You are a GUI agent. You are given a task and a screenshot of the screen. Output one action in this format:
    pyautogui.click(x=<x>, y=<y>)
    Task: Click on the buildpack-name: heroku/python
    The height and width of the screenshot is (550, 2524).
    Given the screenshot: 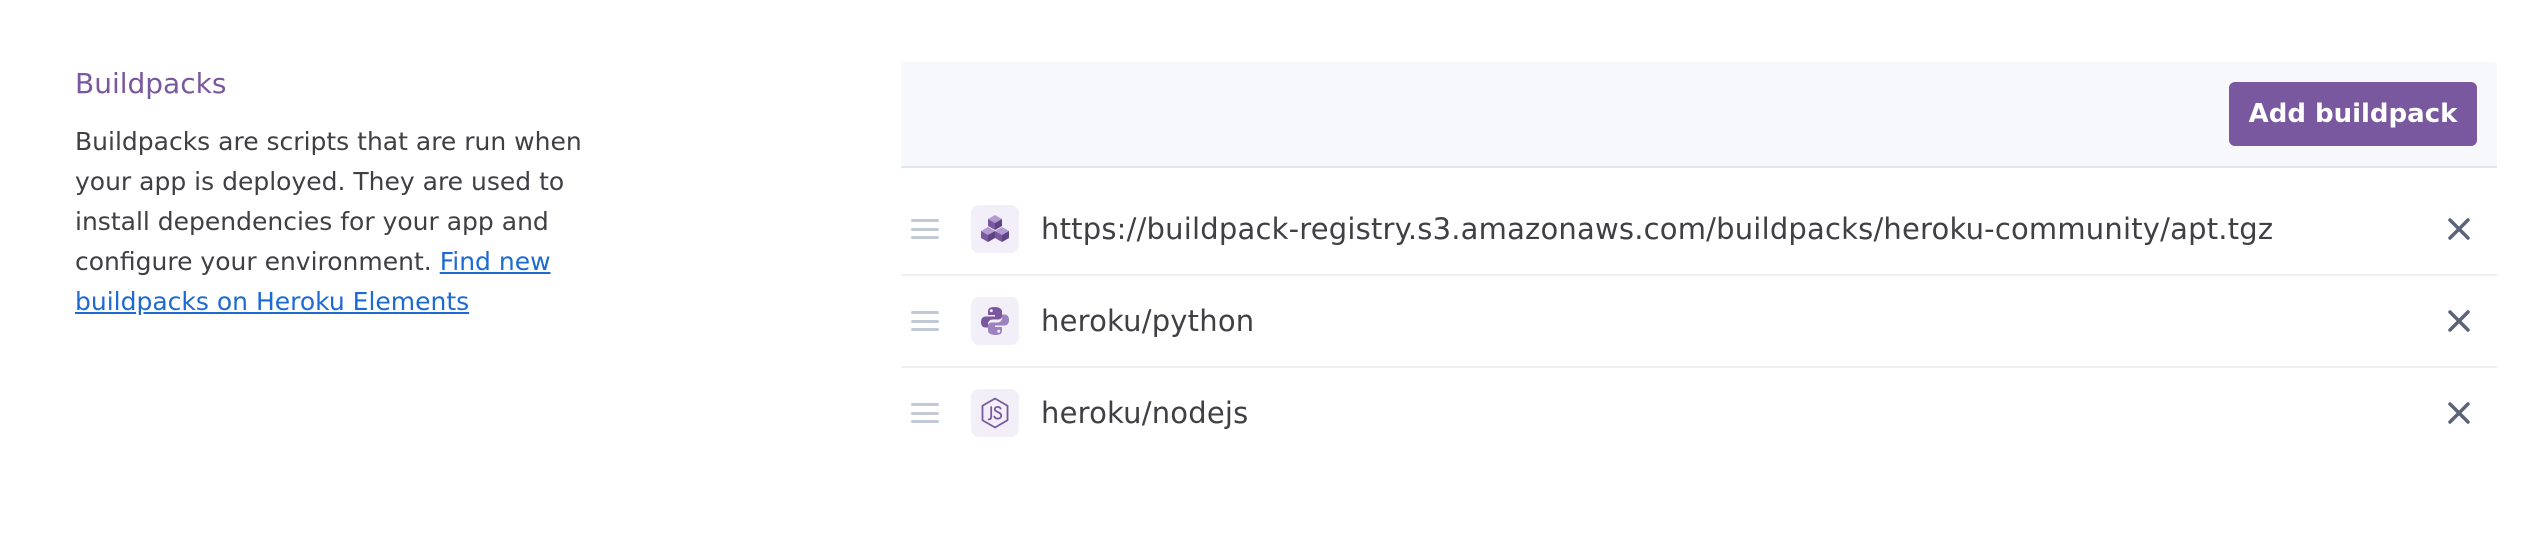 What is the action you would take?
    pyautogui.click(x=1148, y=321)
    